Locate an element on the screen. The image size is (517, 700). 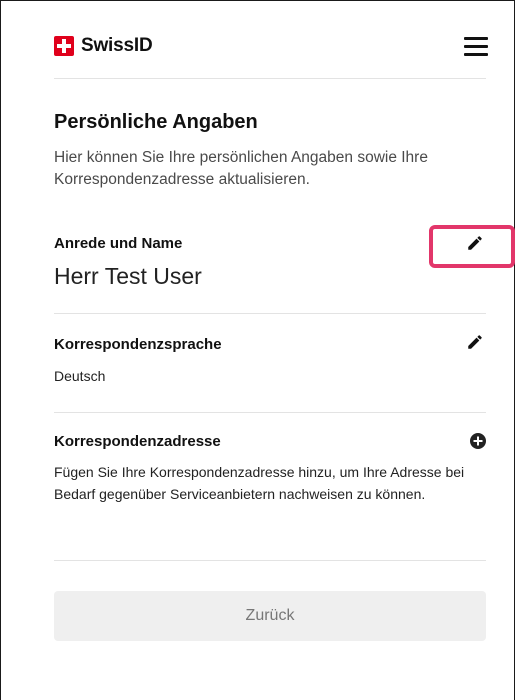
name-section-label: Anrede und Name is located at coordinates (118, 243).